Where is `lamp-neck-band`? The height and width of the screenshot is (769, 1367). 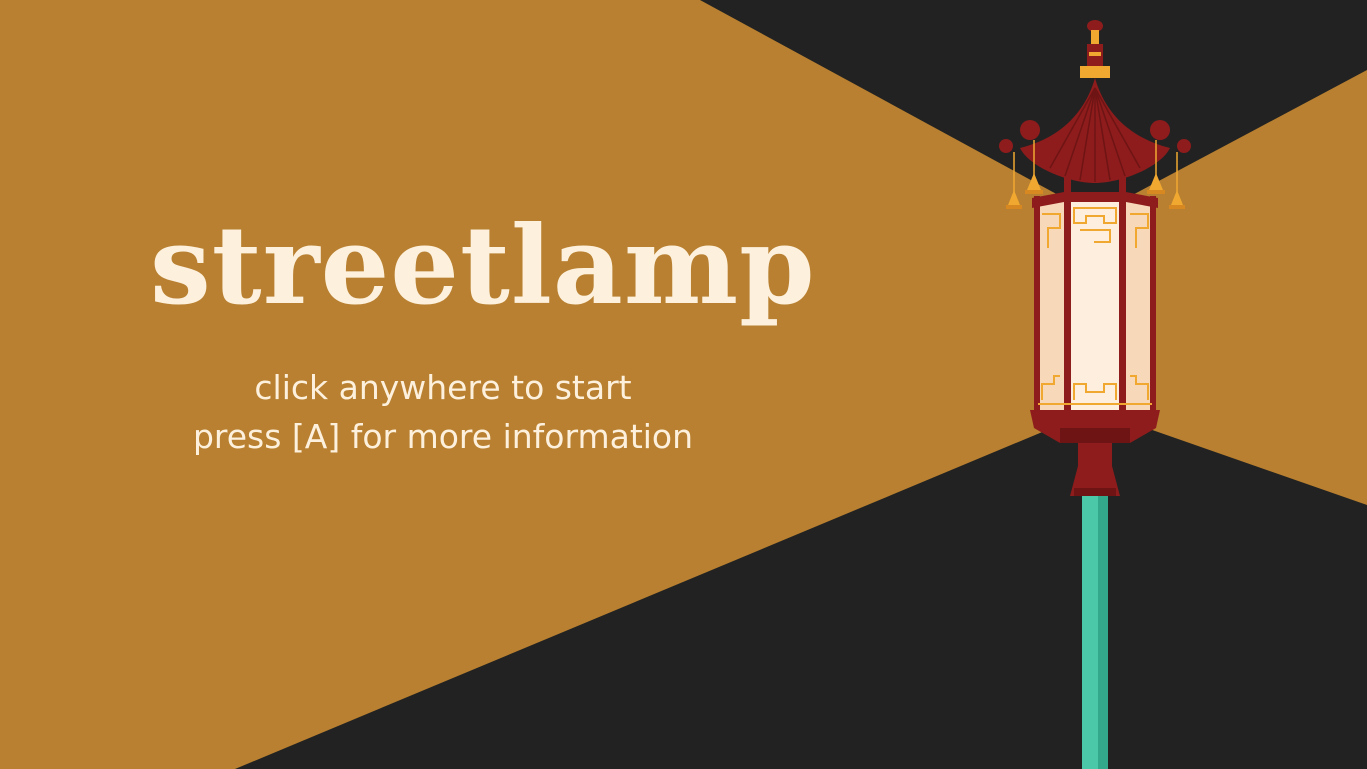 lamp-neck-band is located at coordinates (1095, 492).